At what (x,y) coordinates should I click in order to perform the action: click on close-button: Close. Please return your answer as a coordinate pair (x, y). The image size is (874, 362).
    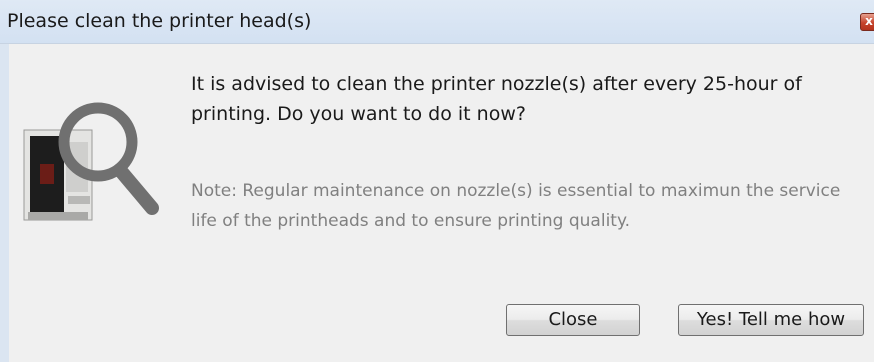
    Looking at the image, I should click on (573, 320).